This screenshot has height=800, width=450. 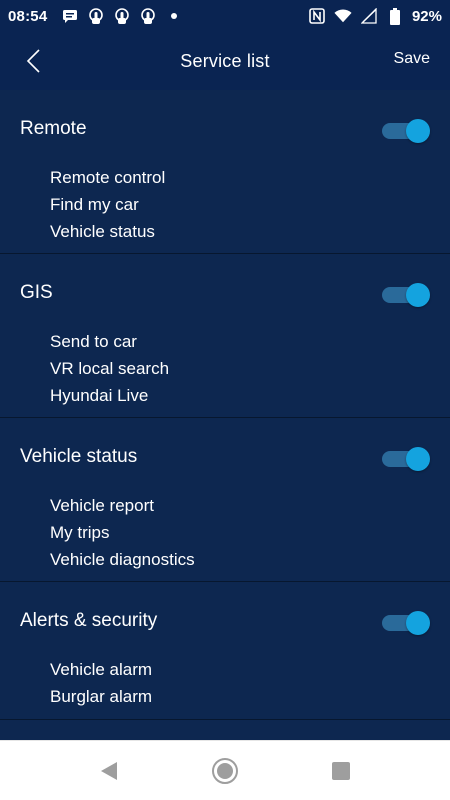 What do you see at coordinates (36, 292) in the screenshot?
I see `section-title: GIS` at bounding box center [36, 292].